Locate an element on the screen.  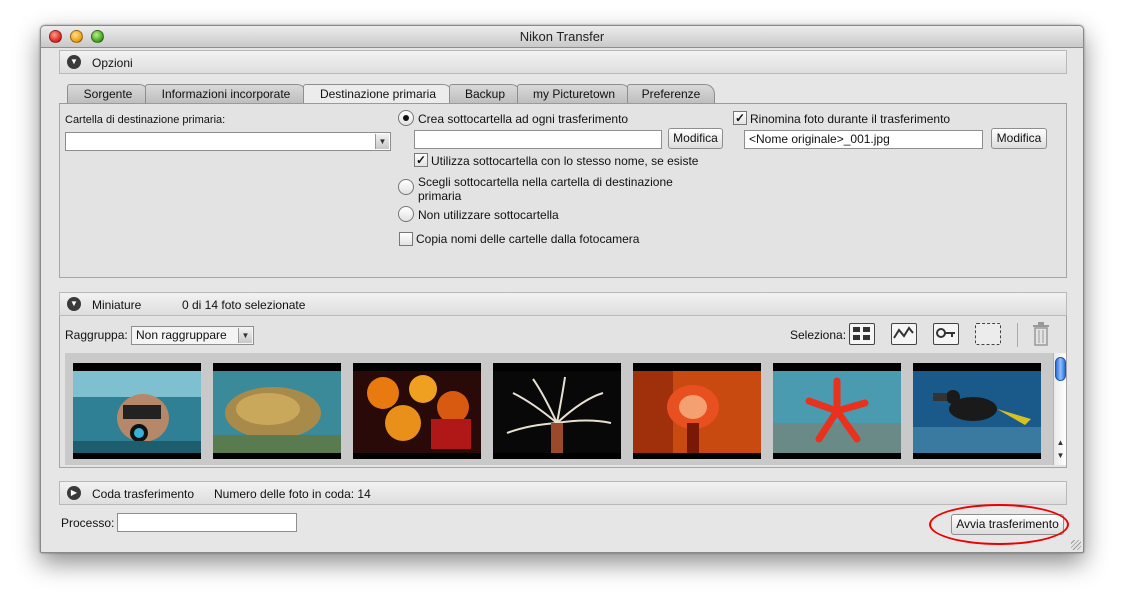
radio-choose-subfolder is located at coordinates (406, 187).